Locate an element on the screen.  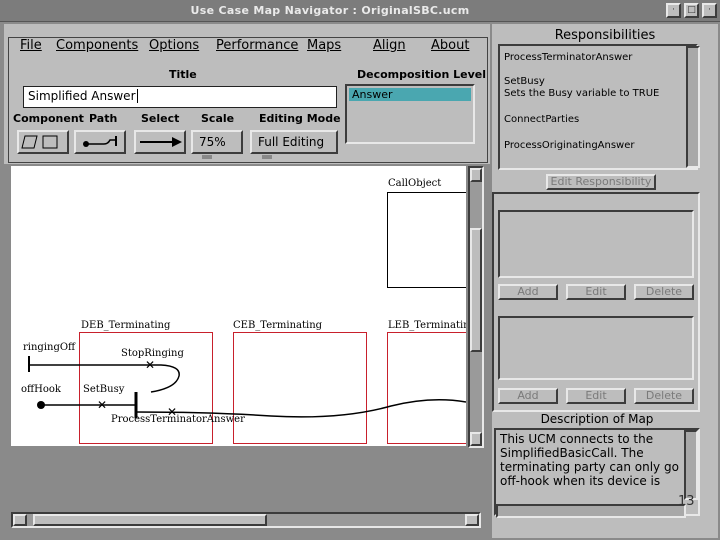
scroll-up-icon is located at coordinates (476, 175).